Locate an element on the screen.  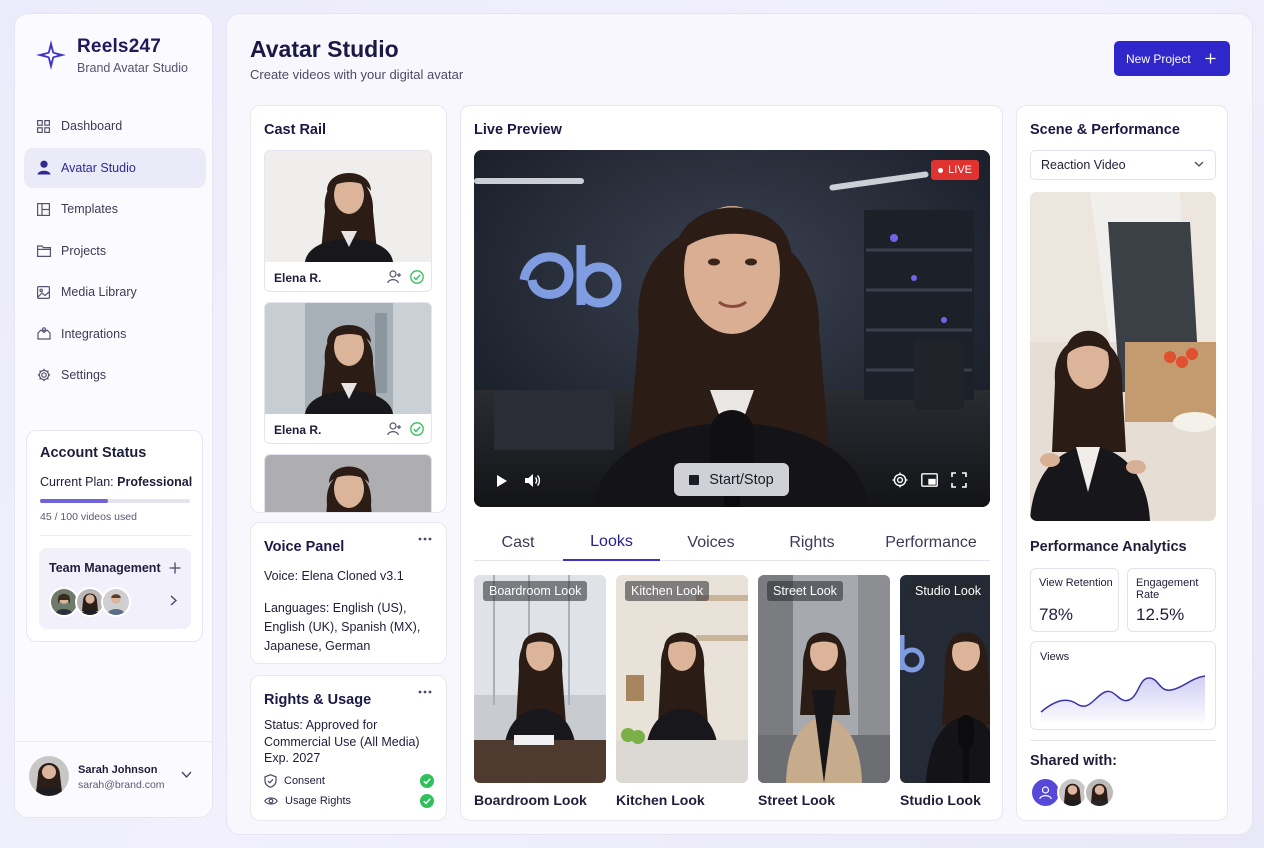
sidebar-item-avatar-studio: Avatar Studio is located at coordinates (115, 167).